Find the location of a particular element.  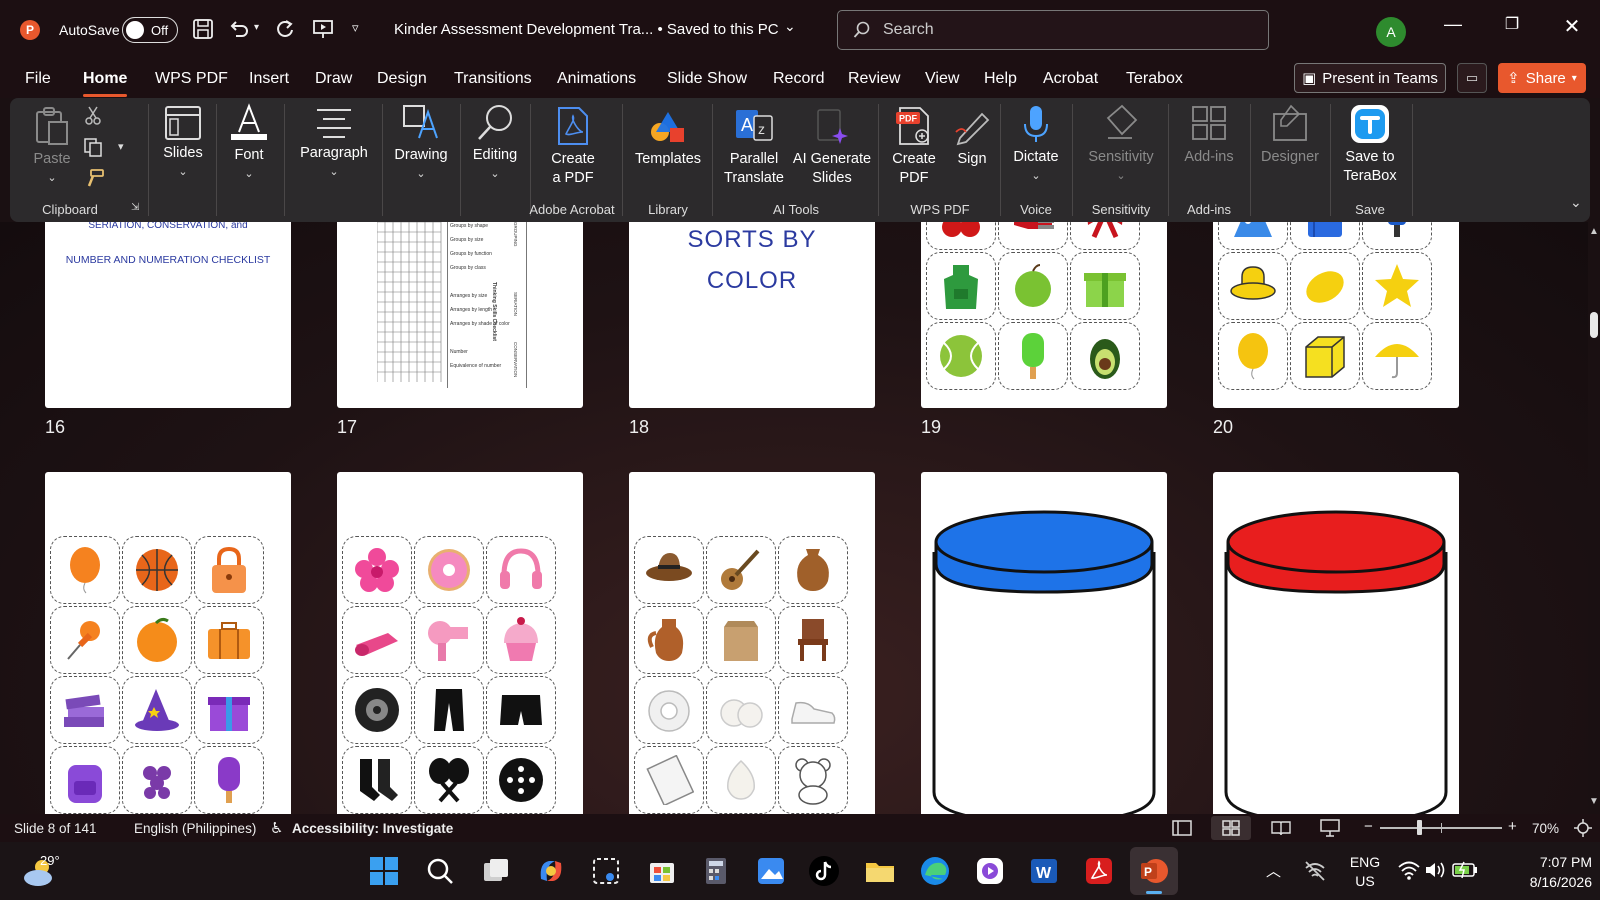

paragraph-button: Paragraph ⌄ is located at coordinates (334, 144).